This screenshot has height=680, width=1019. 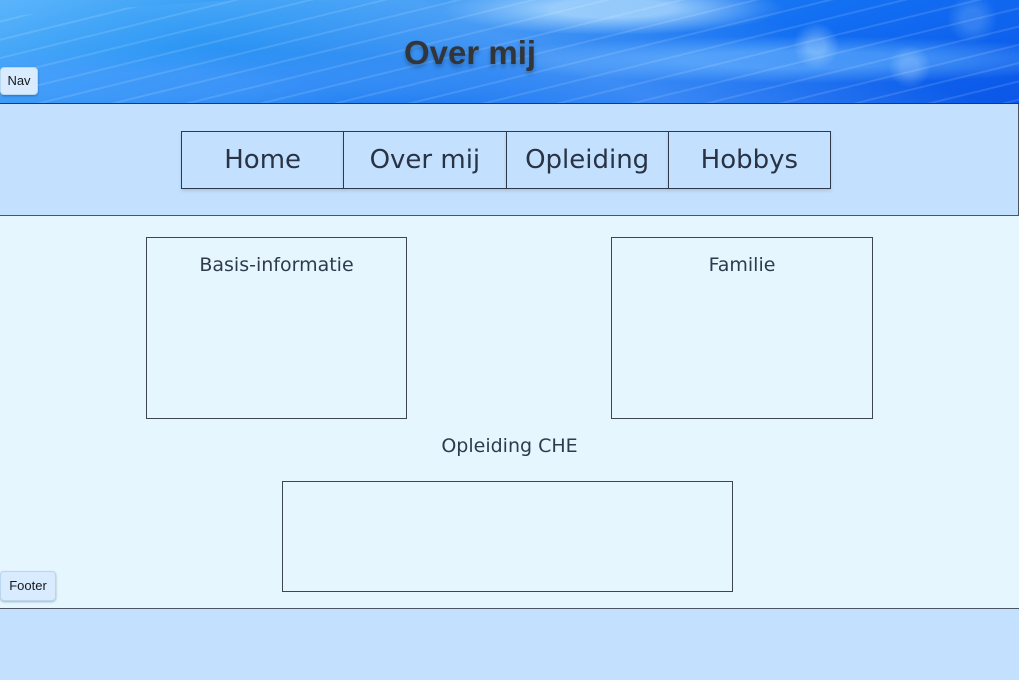 What do you see at coordinates (742, 328) in the screenshot?
I see `familie-panel: Familie` at bounding box center [742, 328].